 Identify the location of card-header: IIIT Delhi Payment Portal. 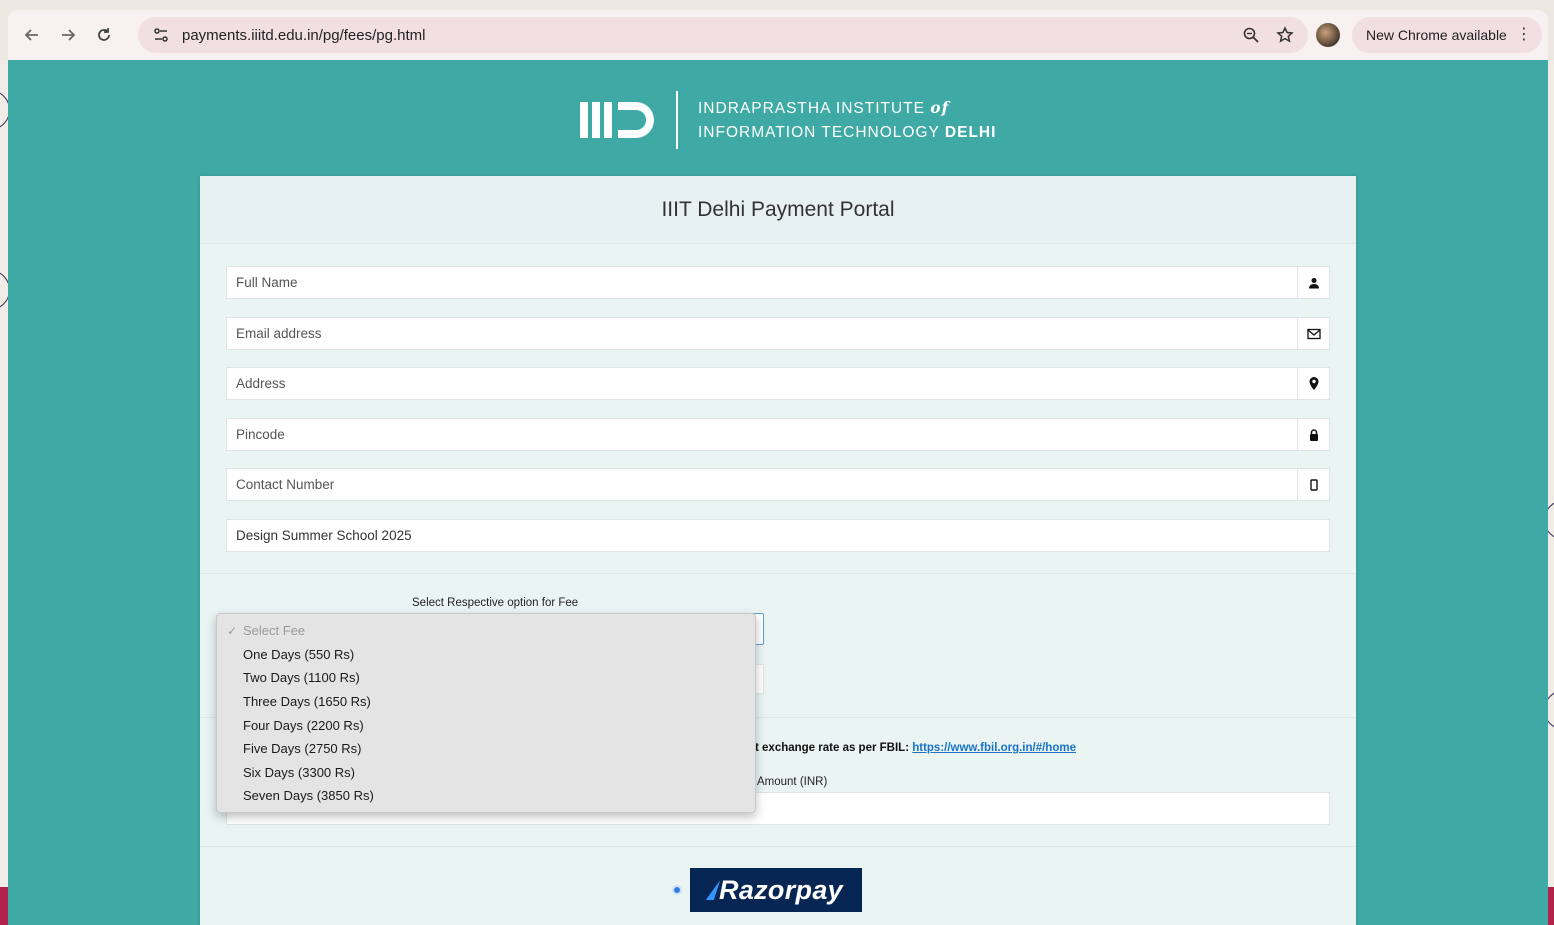
(778, 210).